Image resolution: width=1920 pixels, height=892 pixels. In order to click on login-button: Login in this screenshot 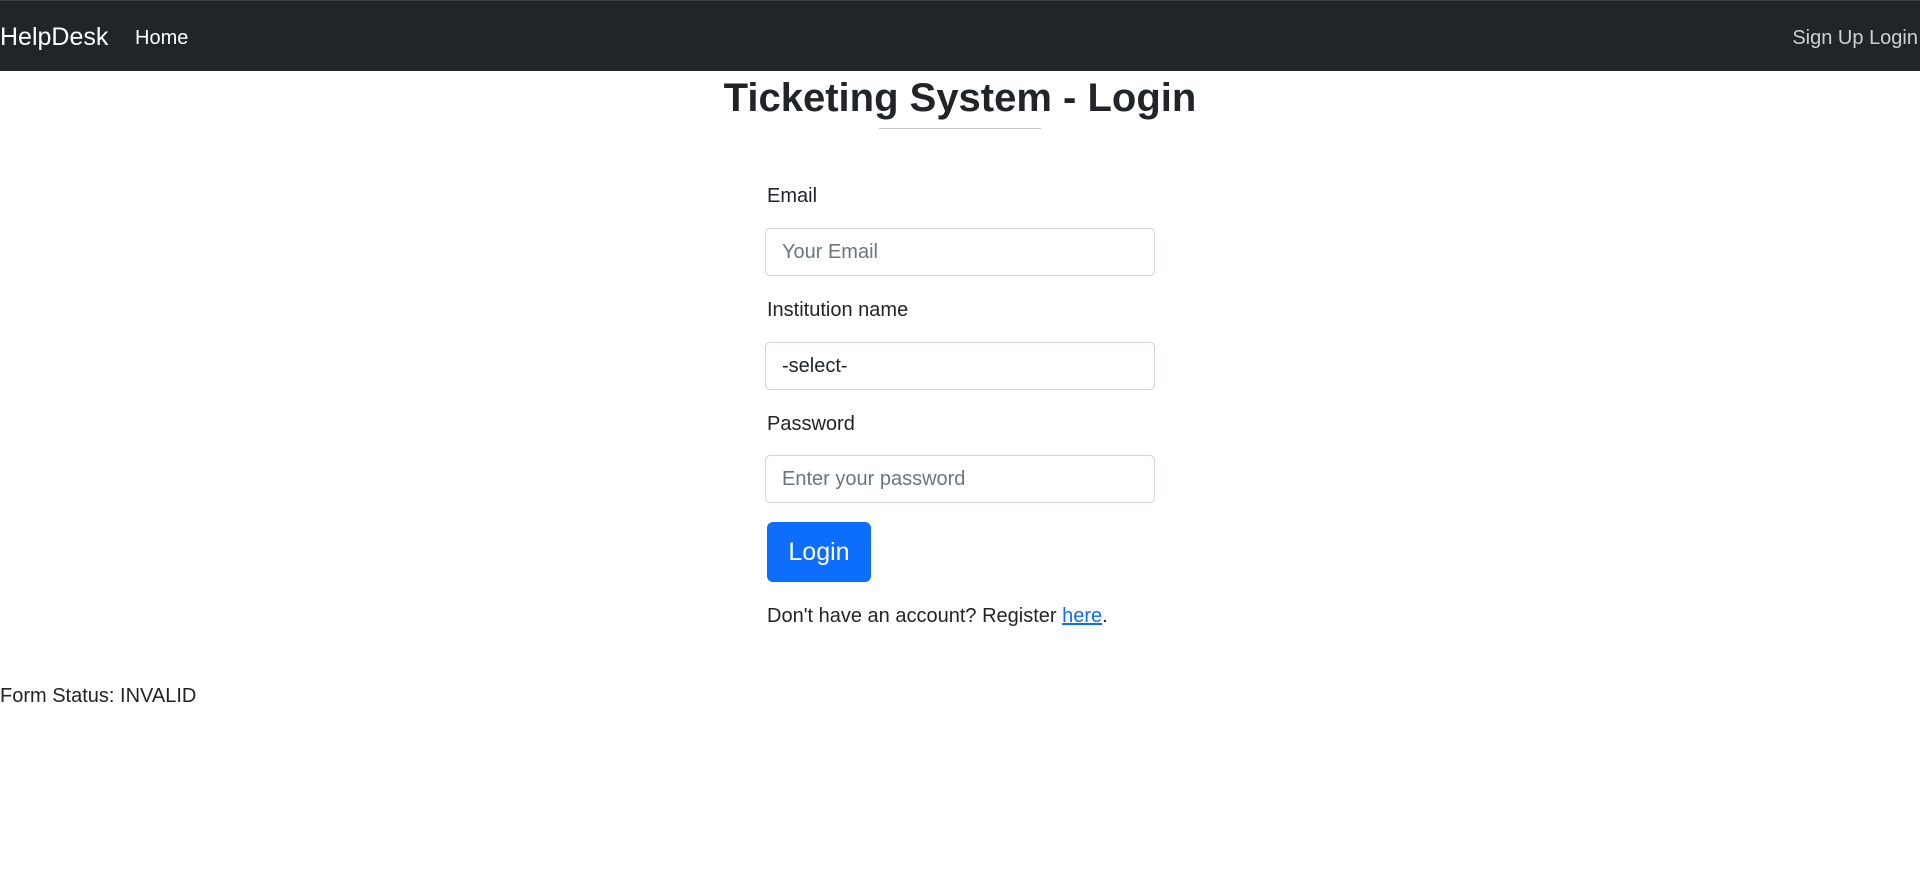, I will do `click(819, 552)`.